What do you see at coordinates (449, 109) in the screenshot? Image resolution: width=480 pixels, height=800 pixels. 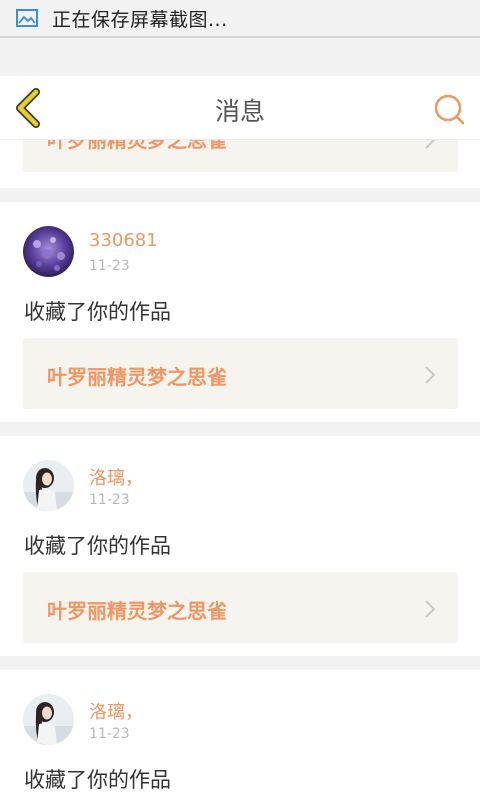 I see `search-icon` at bounding box center [449, 109].